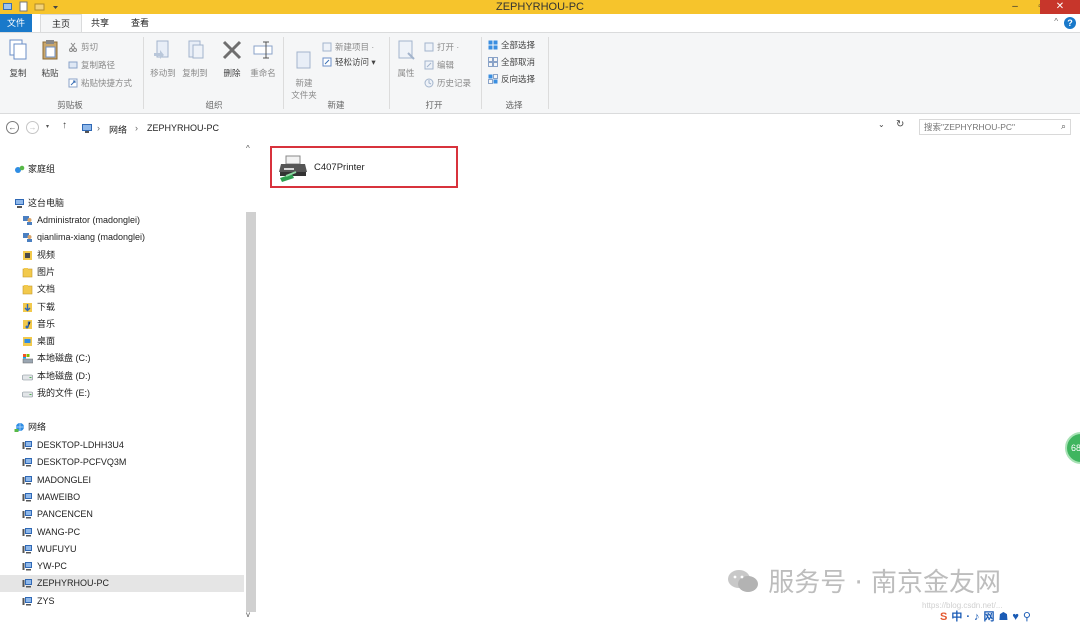 The height and width of the screenshot is (624, 1080). Describe the element at coordinates (441, 47) in the screenshot. I see `open-button: 打开 ·` at that location.